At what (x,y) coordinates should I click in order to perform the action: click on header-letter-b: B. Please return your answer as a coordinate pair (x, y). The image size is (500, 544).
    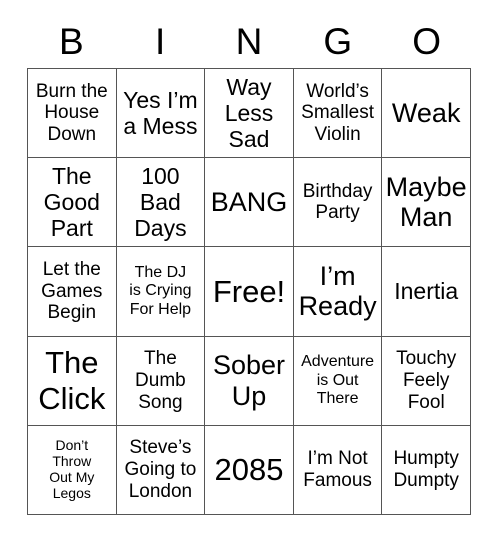
    Looking at the image, I should click on (71, 41).